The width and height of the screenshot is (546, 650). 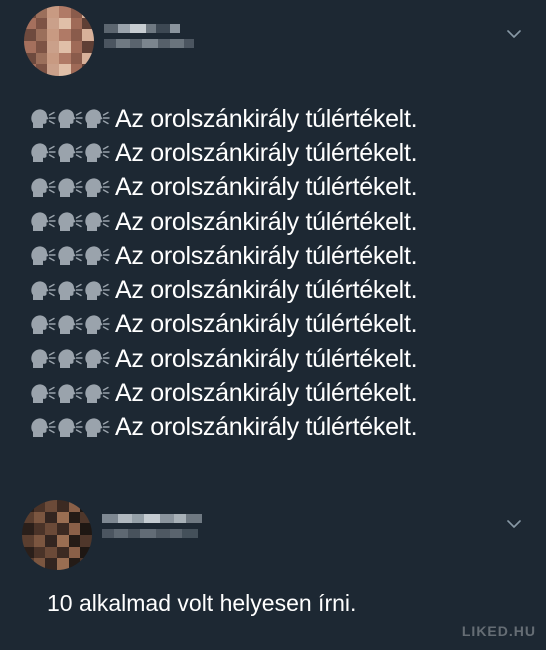 I want to click on watermark: LIKED.HU, so click(x=498, y=631).